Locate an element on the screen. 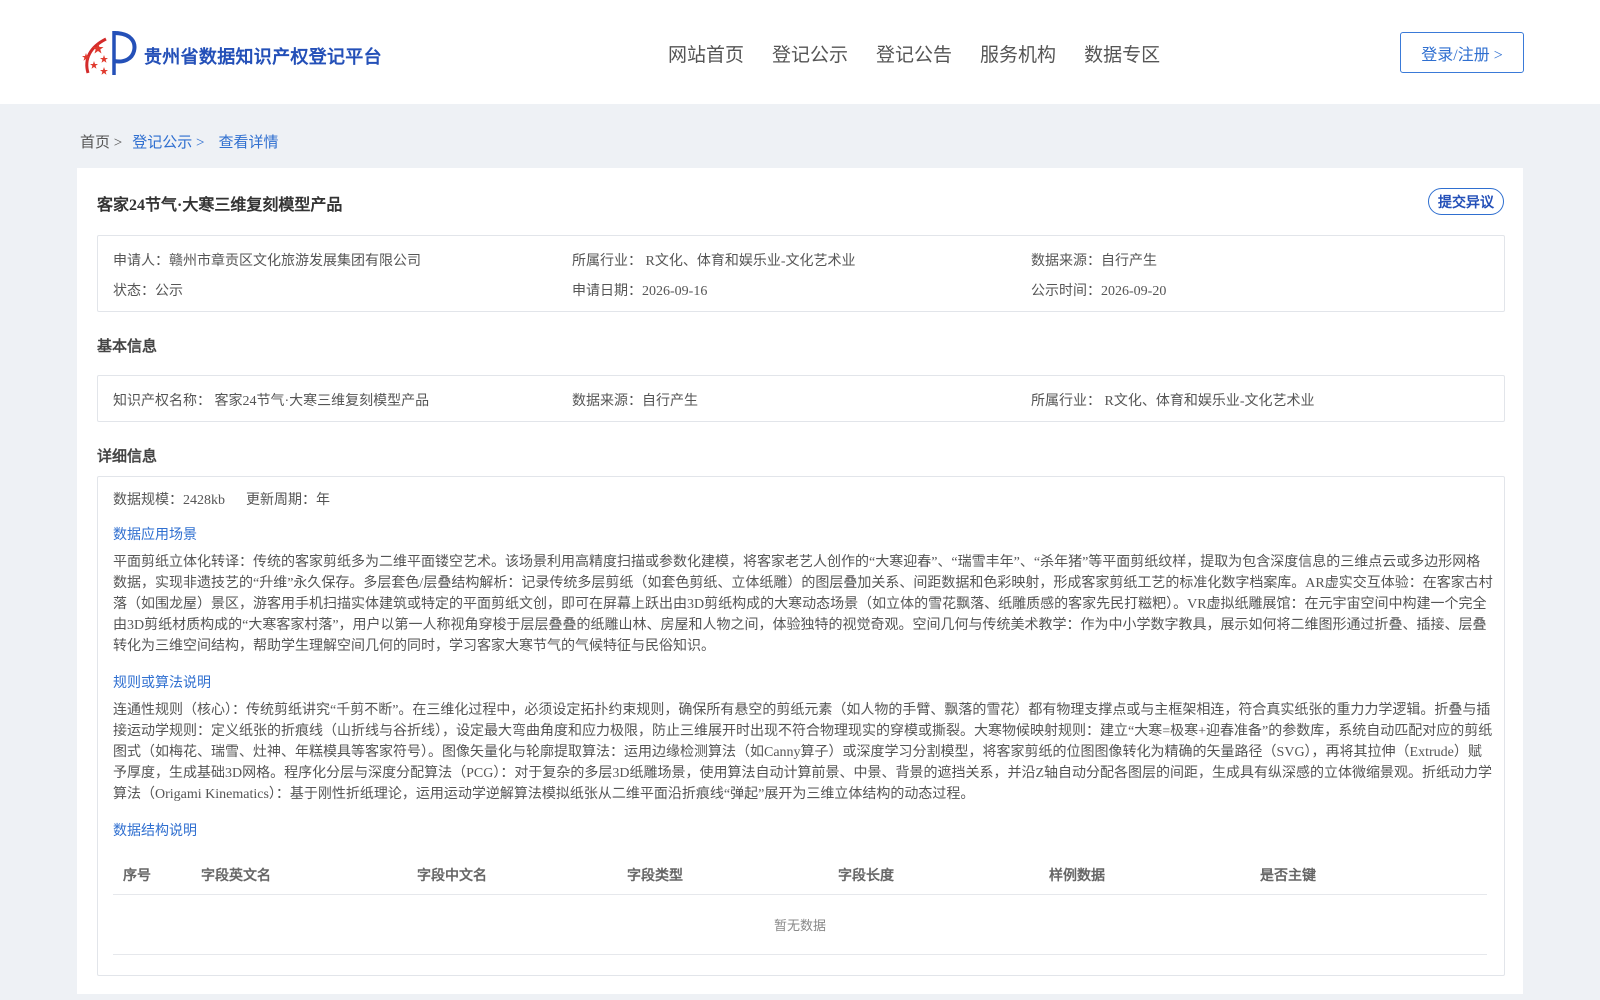 Image resolution: width=1600 pixels, height=1000 pixels. update-period: 更新周期：年 is located at coordinates (288, 500).